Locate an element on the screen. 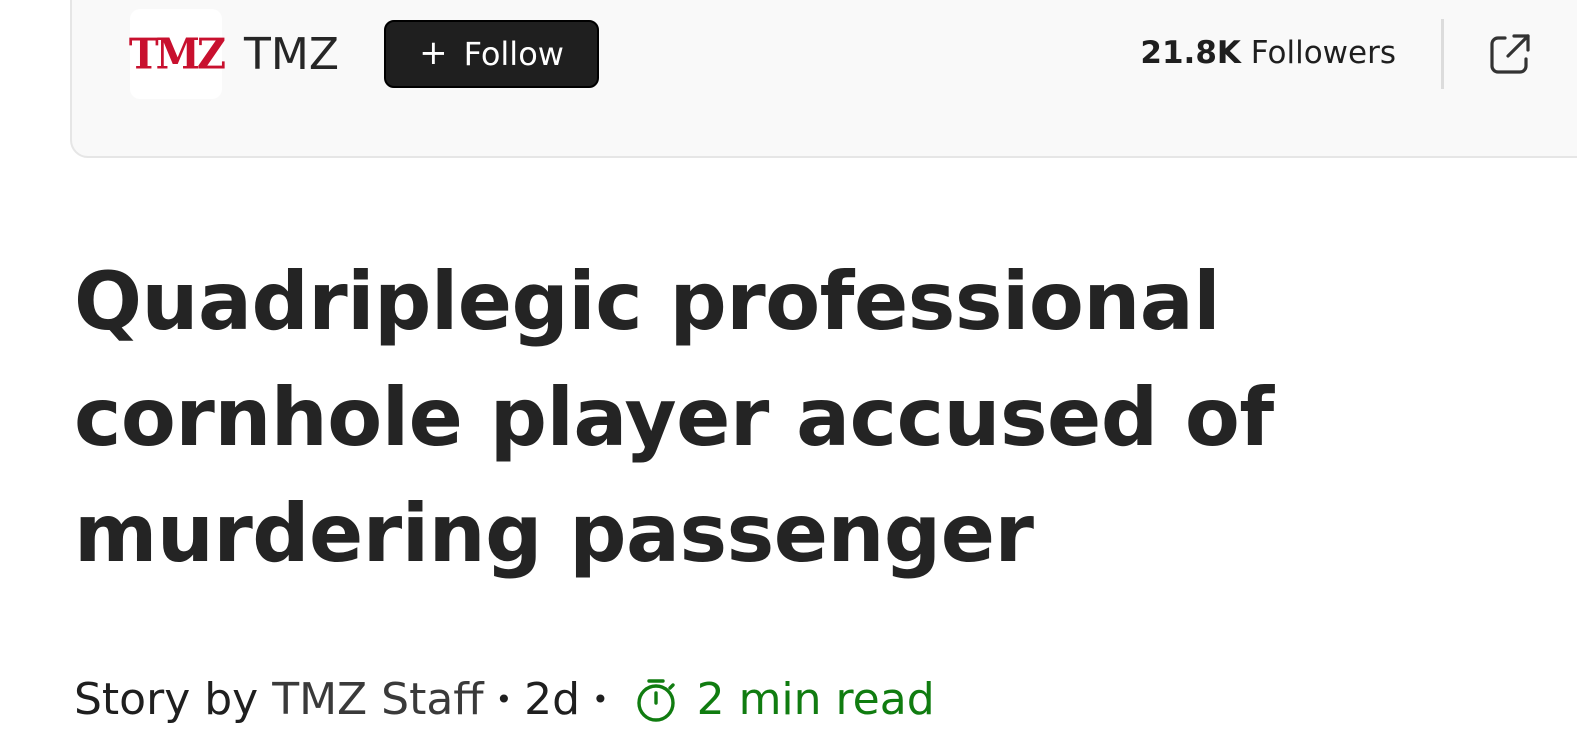 The width and height of the screenshot is (1577, 731). publisher-logo: TMZ is located at coordinates (177, 54).